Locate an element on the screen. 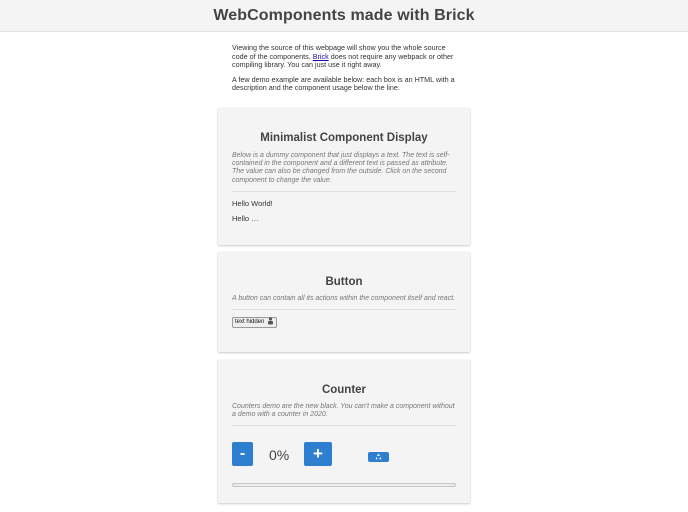 Image resolution: width=688 pixels, height=512 pixels. counter-progress-bar is located at coordinates (344, 485).